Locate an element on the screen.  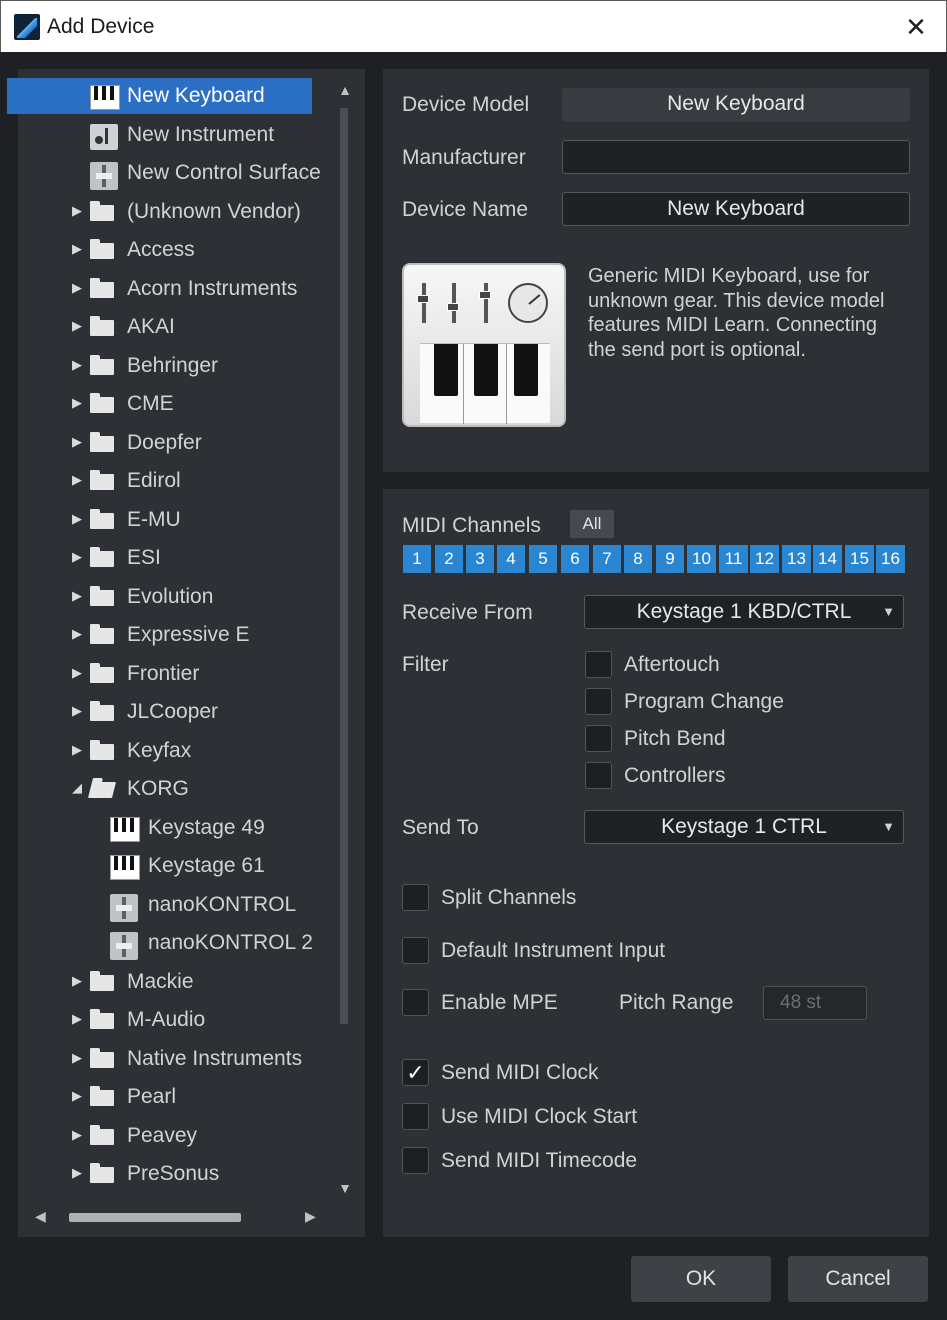
pitch-range-field: 48 st is located at coordinates (815, 1003).